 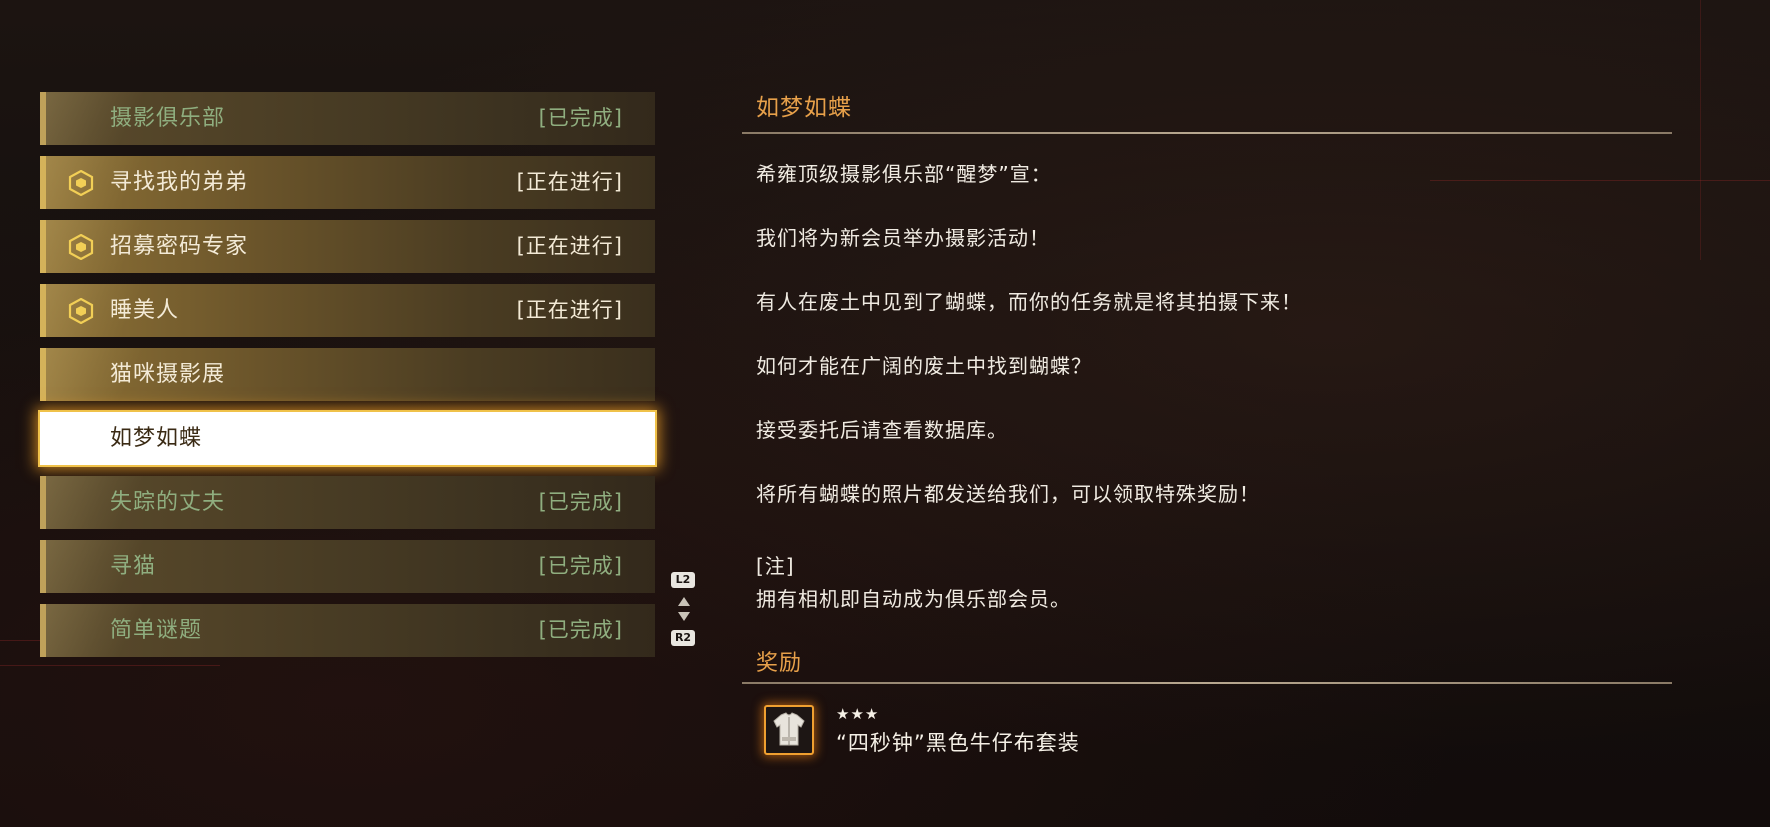 I want to click on note-label: [注], so click(x=775, y=566).